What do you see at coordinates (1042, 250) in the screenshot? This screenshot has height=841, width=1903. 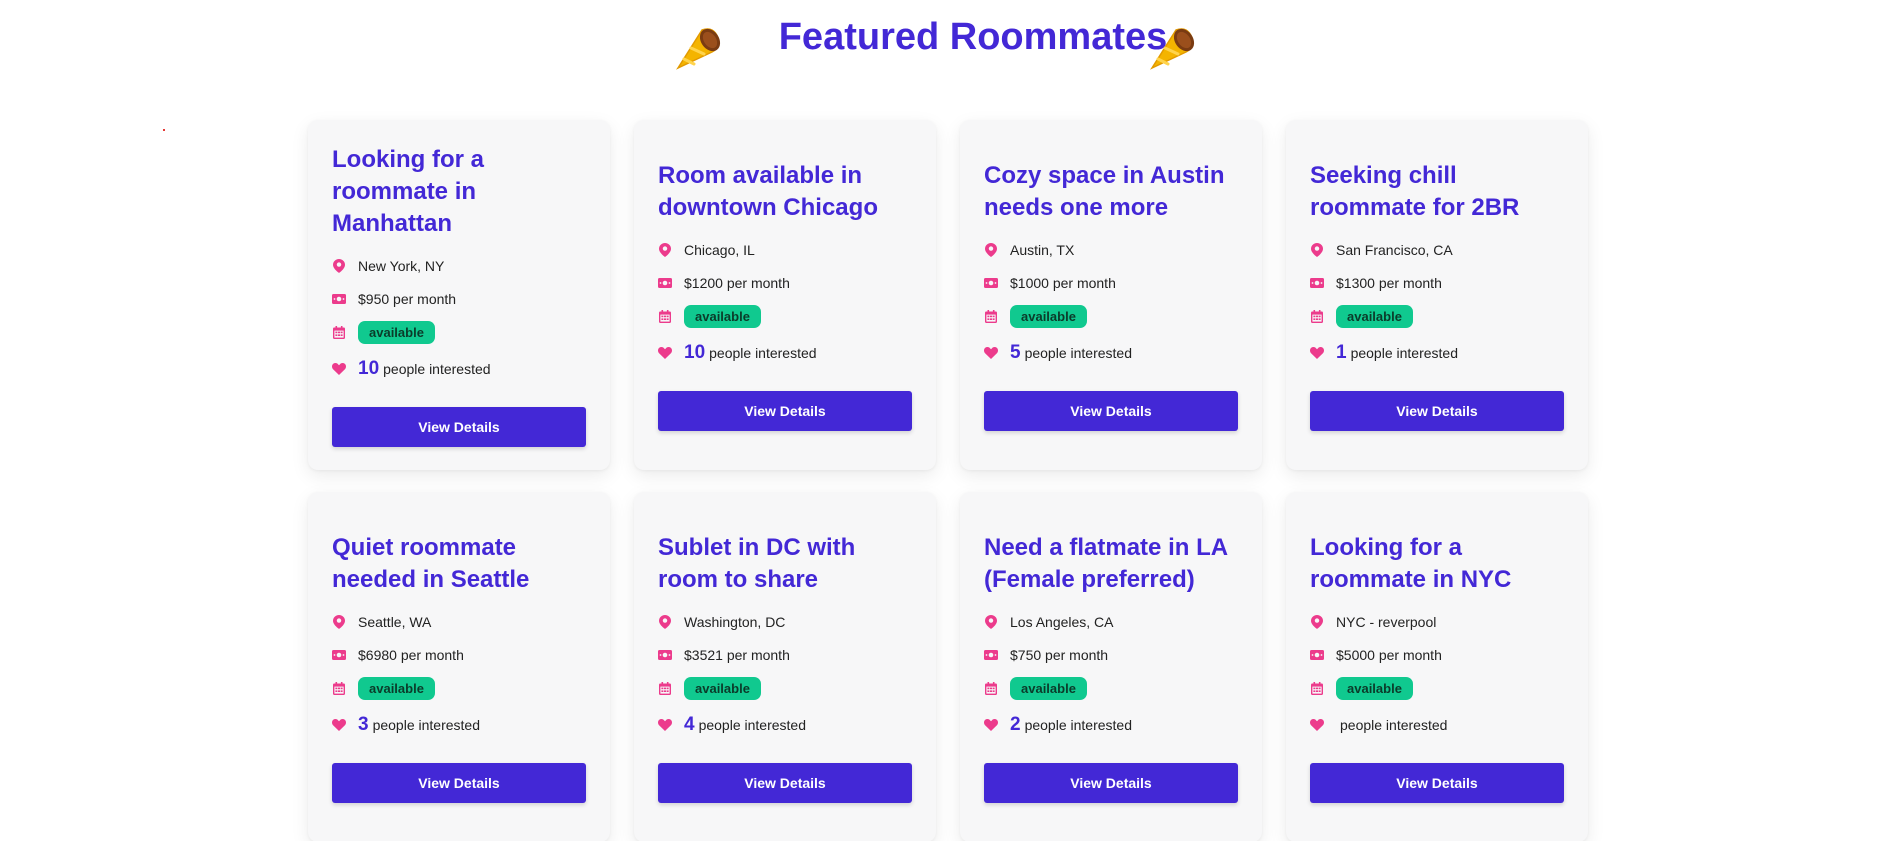 I see `listing-location: Austin, TX` at bounding box center [1042, 250].